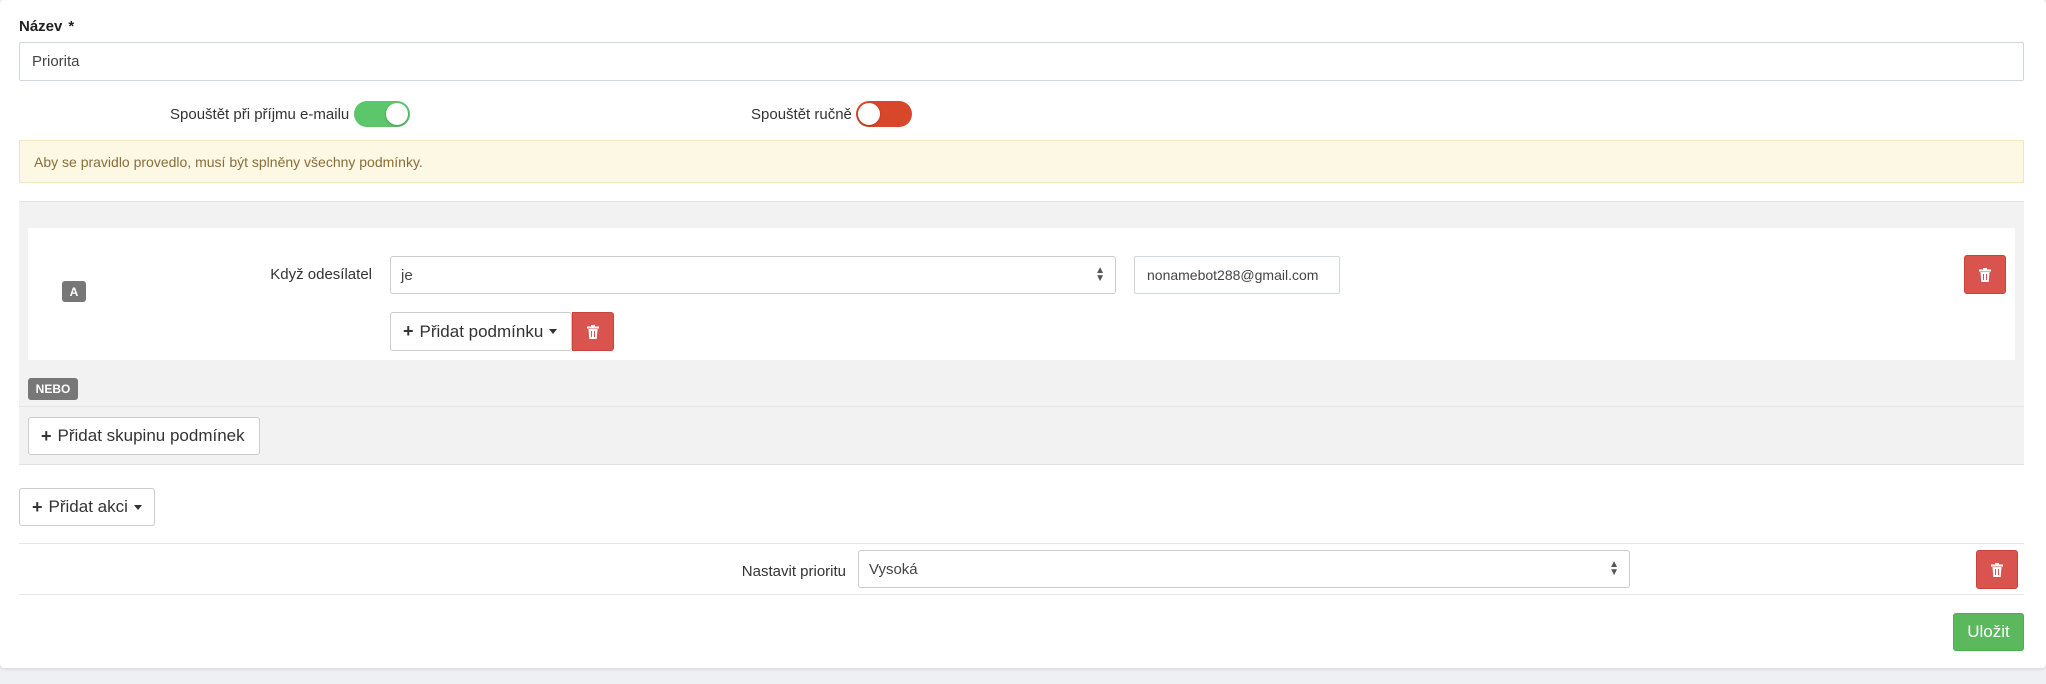  What do you see at coordinates (1988, 632) in the screenshot?
I see `save-button: Uložit` at bounding box center [1988, 632].